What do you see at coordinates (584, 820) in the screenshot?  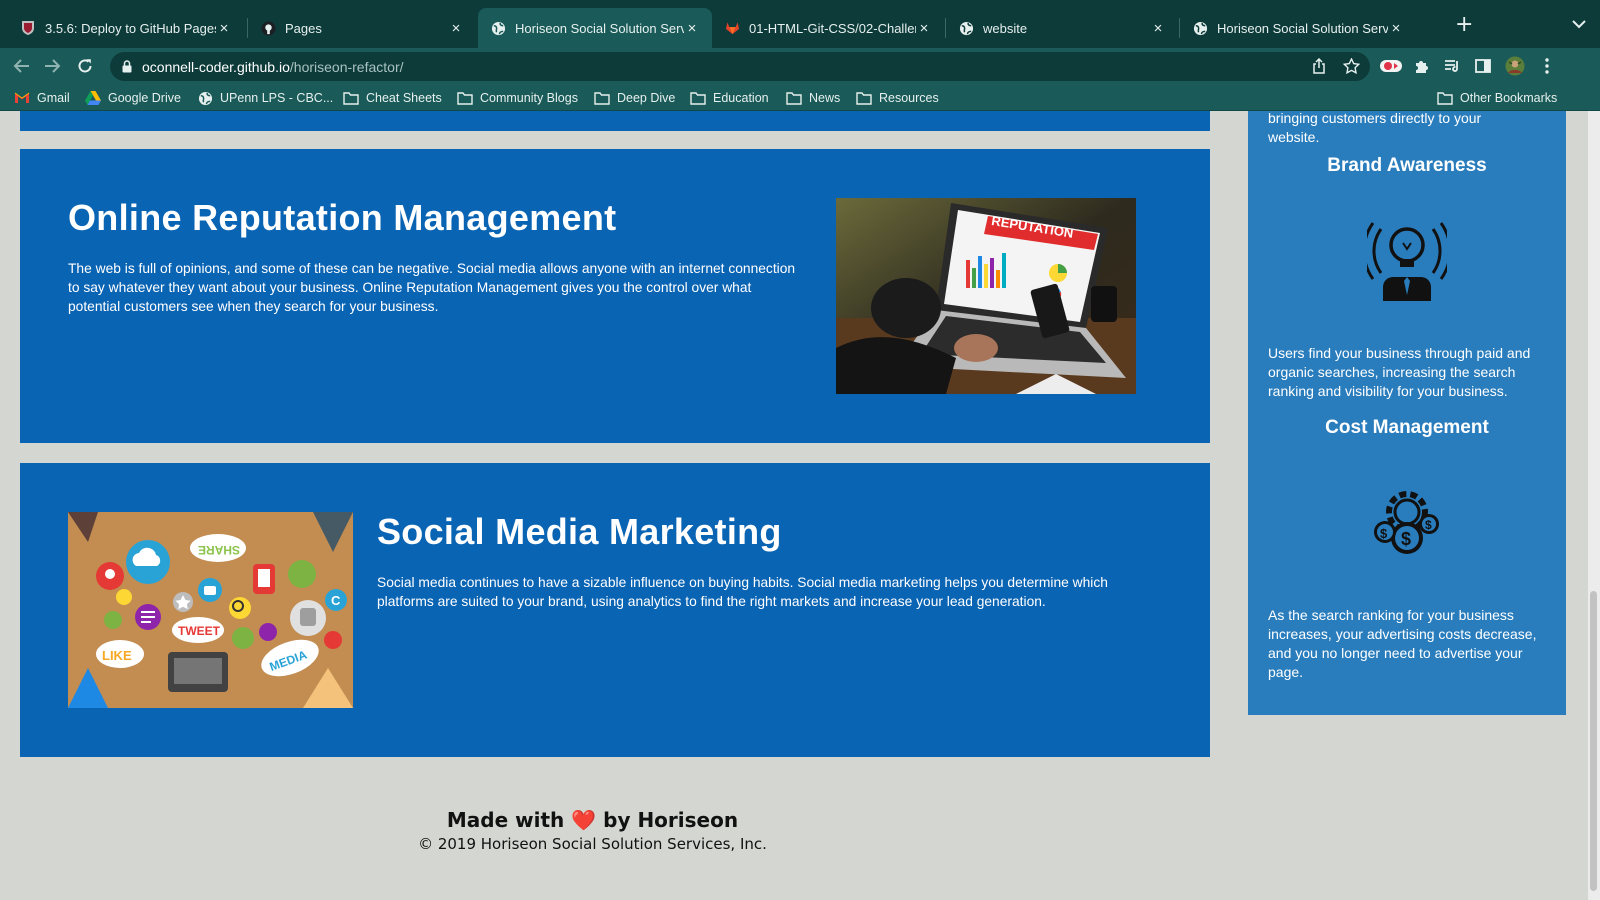 I see `heart-icon: ❤️` at bounding box center [584, 820].